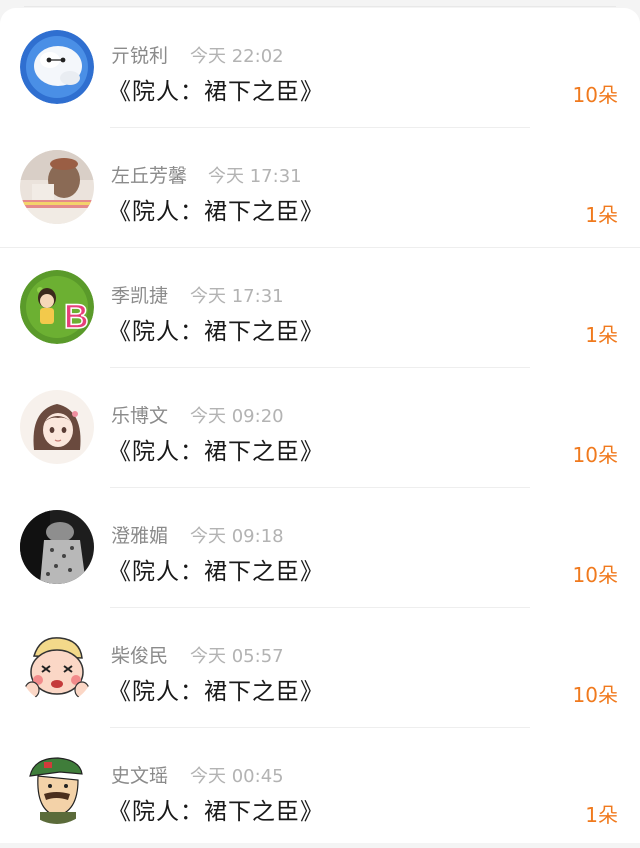 Image resolution: width=640 pixels, height=848 pixels. Describe the element at coordinates (237, 536) in the screenshot. I see `comment-time: 今天 09:18` at that location.